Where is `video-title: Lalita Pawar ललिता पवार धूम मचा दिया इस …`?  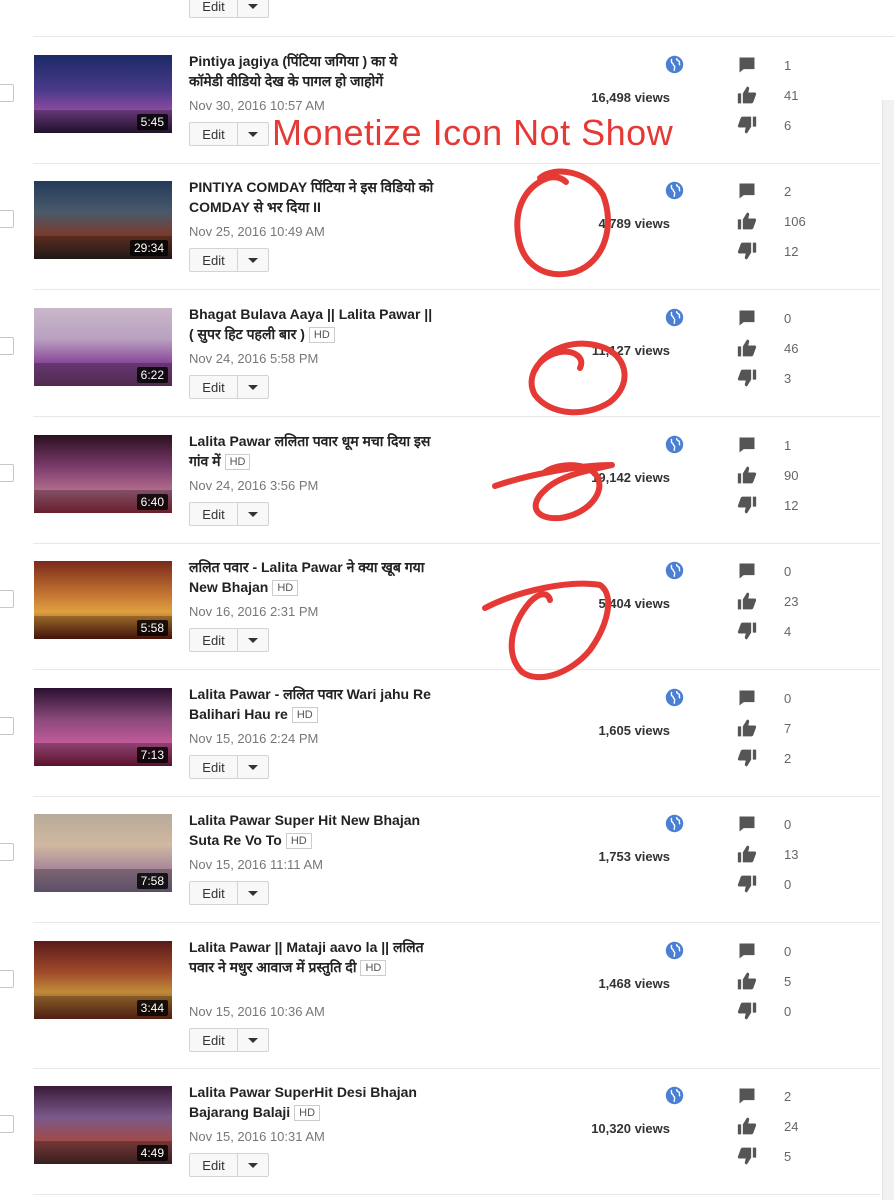
video-title: Lalita Pawar ललिता पवार धूम मचा दिया इस … is located at coordinates (311, 451).